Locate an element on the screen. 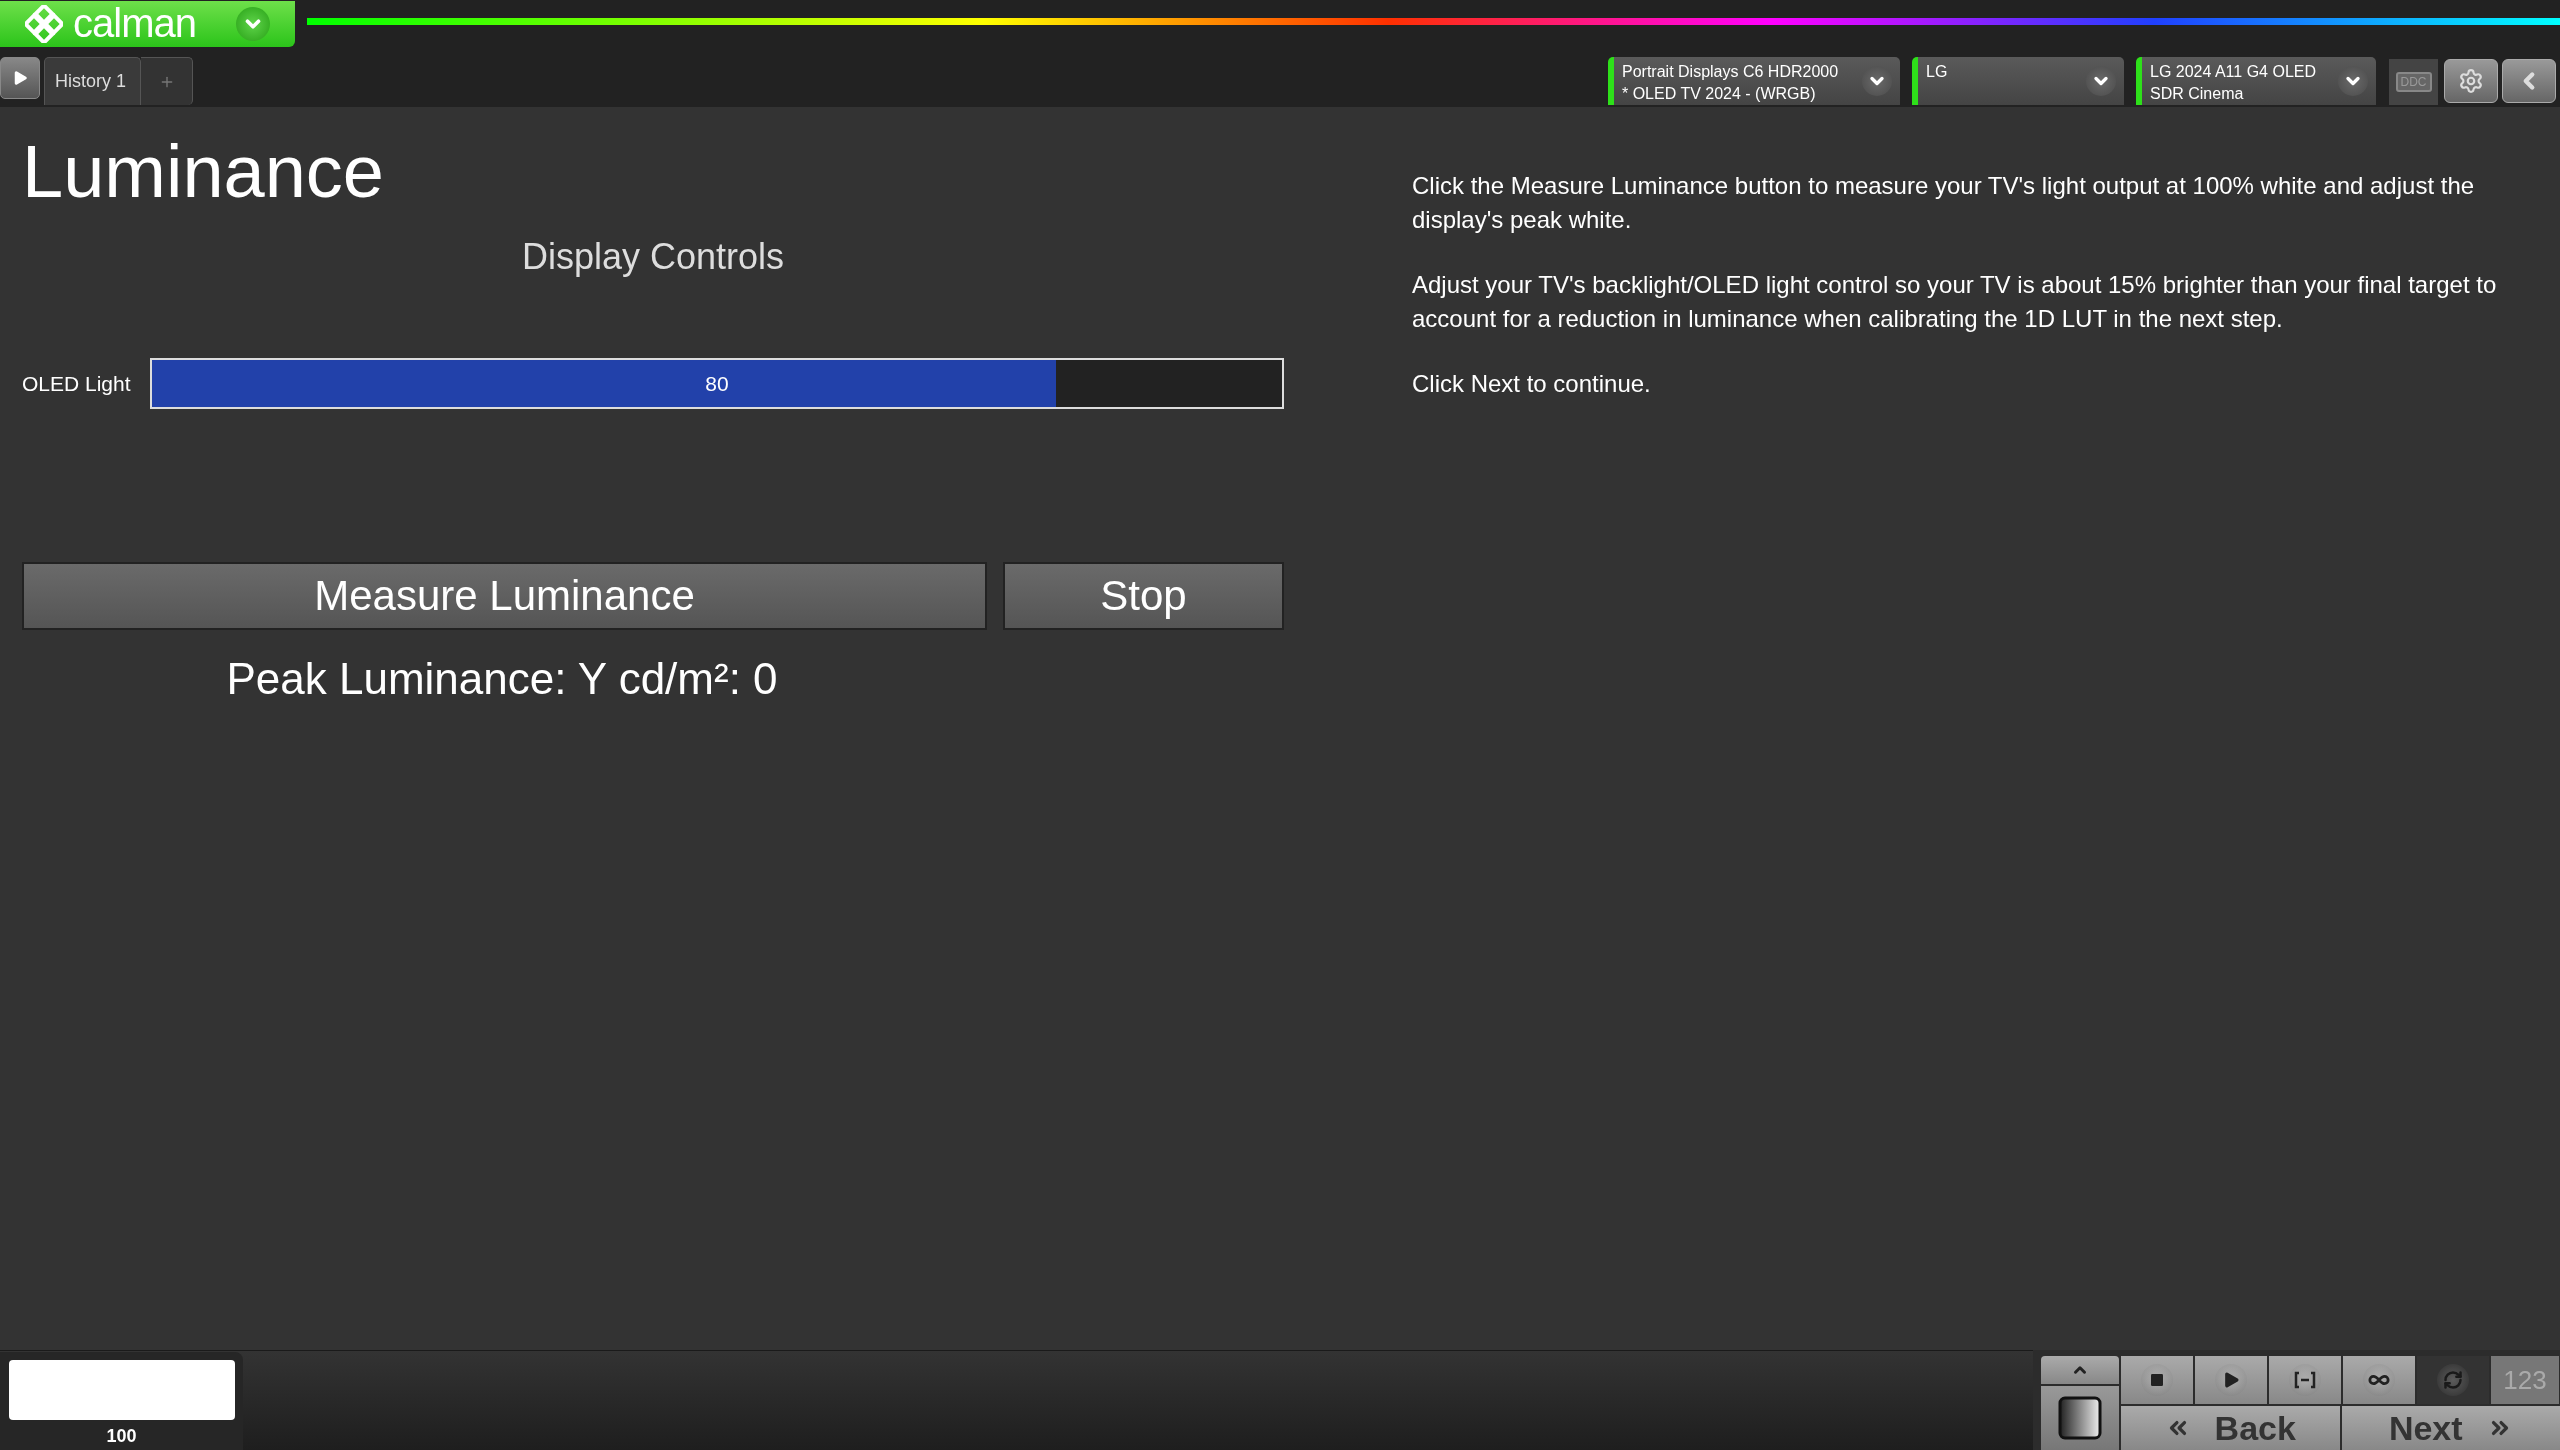 This screenshot has width=2560, height=1450. result-text: Peak Luminance: Y cd/m²: 0 is located at coordinates (502, 679).